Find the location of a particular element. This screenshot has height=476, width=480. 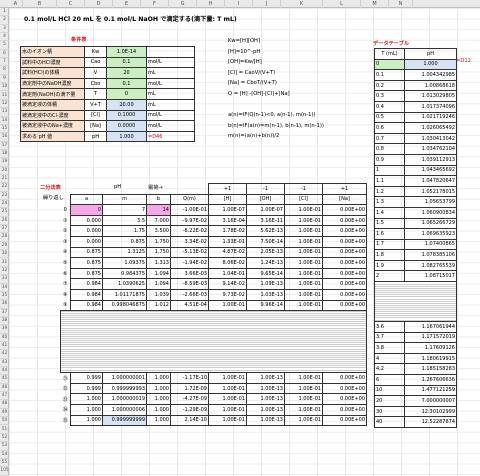

bisection-cell-m: 1.000000019 is located at coordinates (124, 399).